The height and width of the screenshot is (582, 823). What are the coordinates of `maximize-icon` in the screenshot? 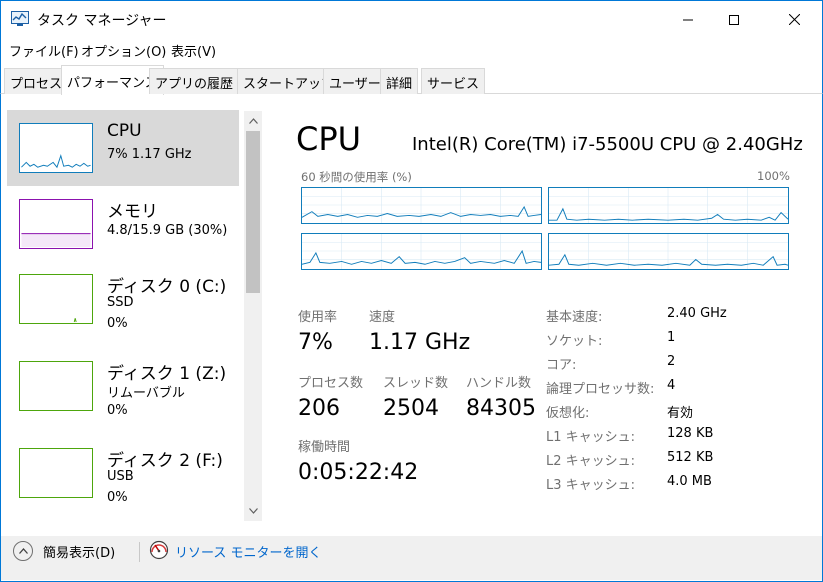 It's located at (734, 19).